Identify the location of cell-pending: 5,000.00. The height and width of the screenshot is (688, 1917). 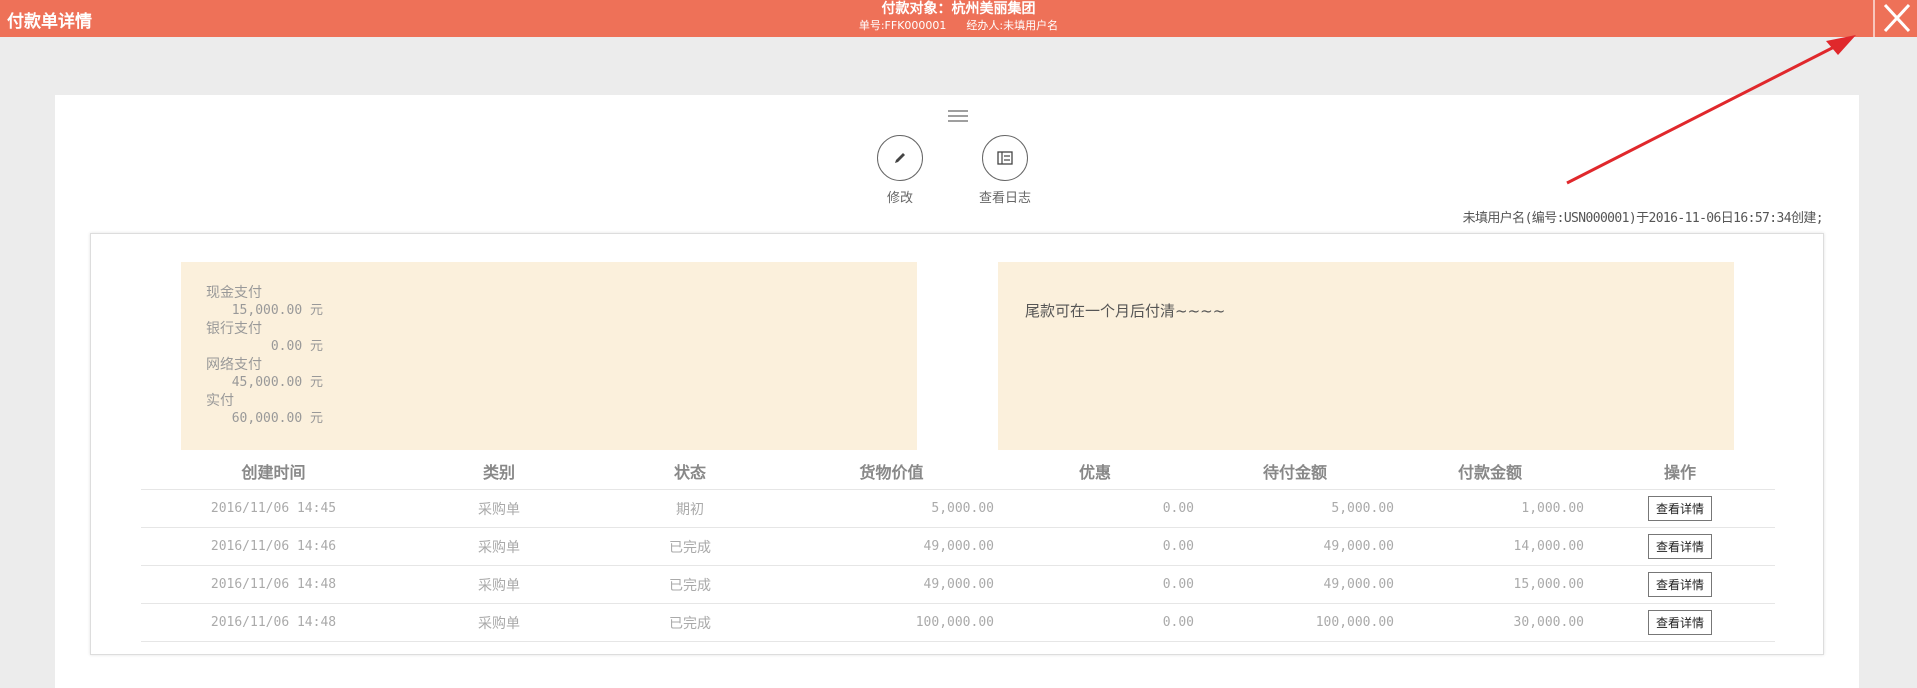
(1295, 508).